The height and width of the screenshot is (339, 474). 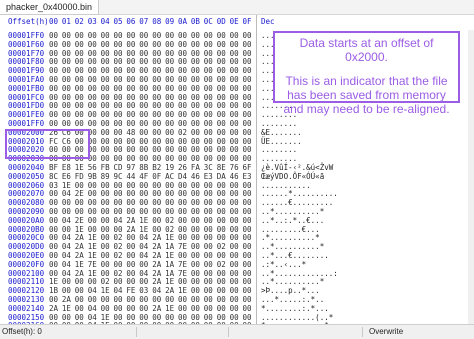 I want to click on status-offset: Offset(h): 0, so click(x=22, y=331).